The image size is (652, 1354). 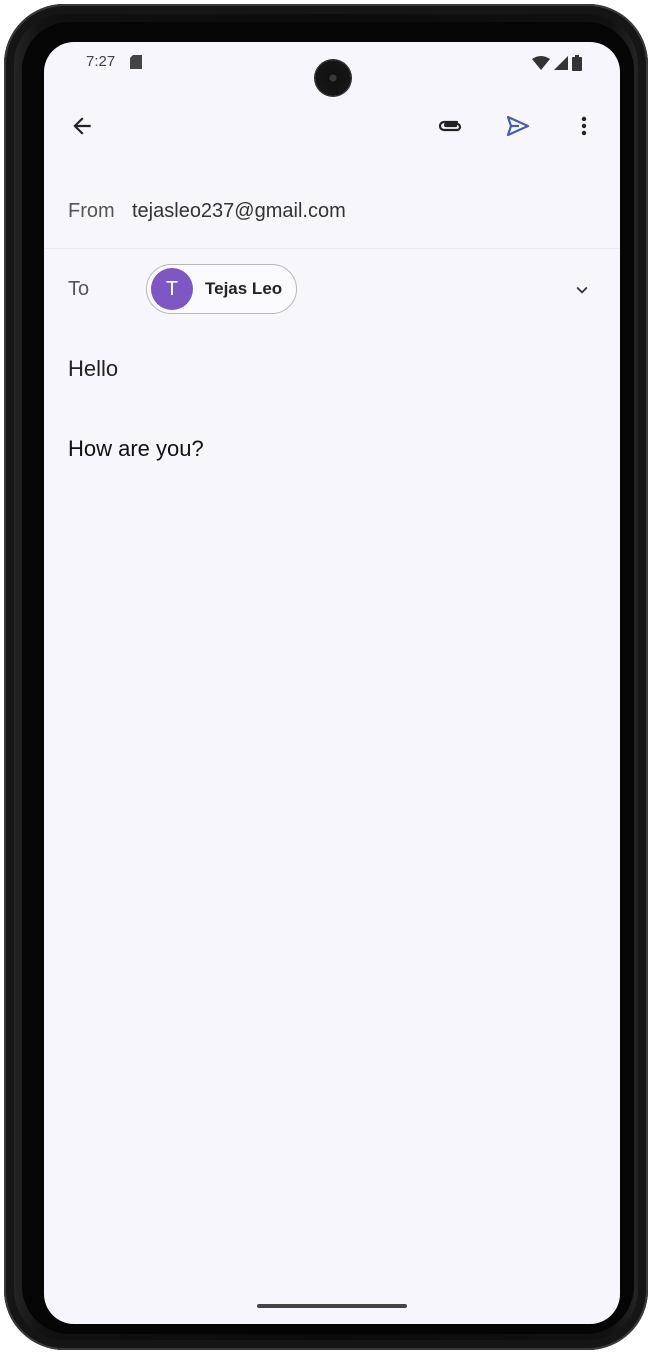 I want to click on arrow-back-icon, so click(x=82, y=126).